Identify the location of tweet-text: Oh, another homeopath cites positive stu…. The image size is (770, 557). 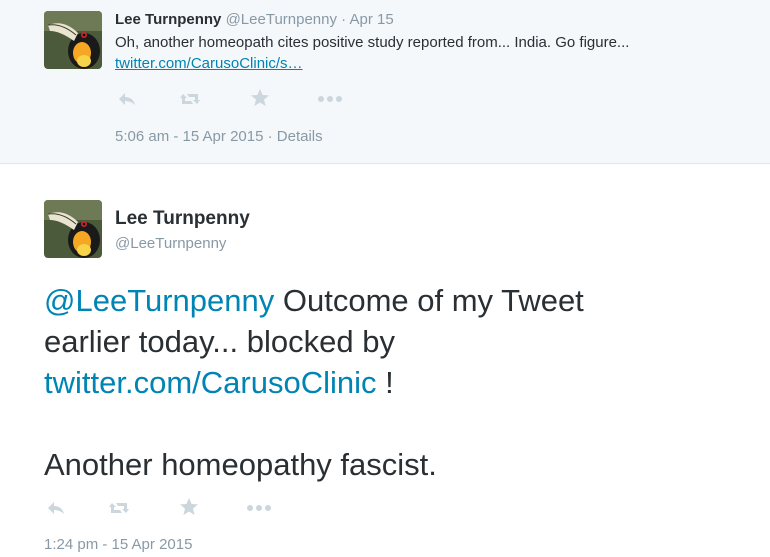
(372, 42).